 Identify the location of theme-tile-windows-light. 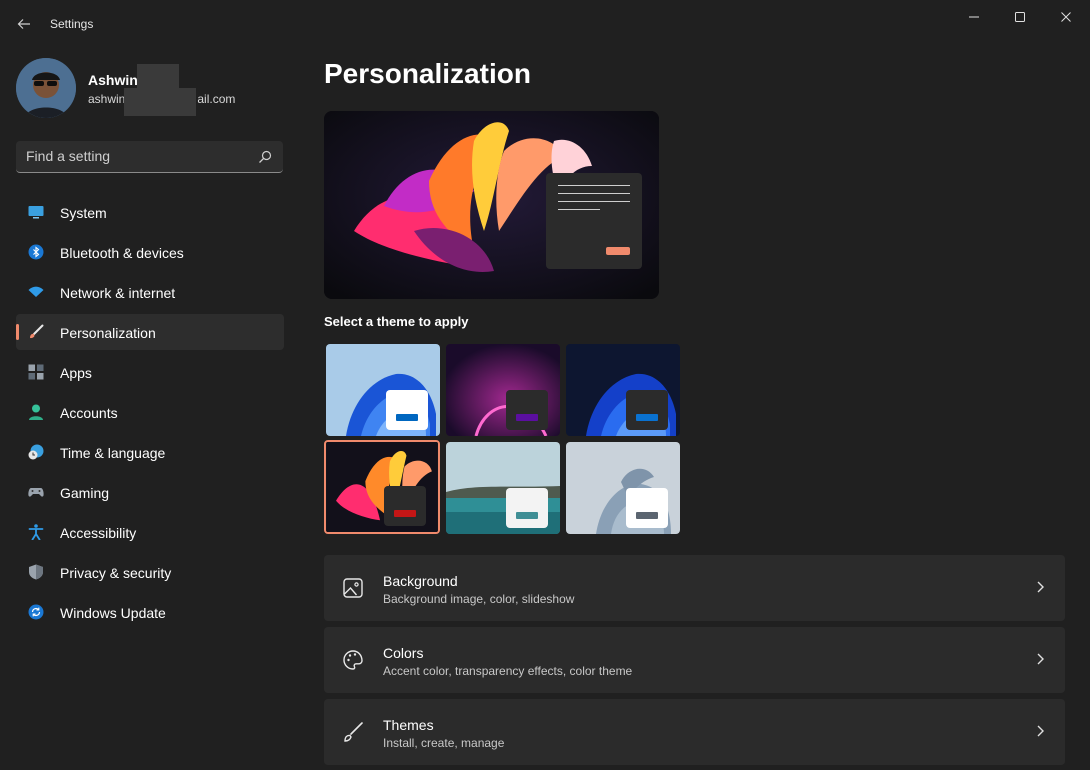
(383, 390).